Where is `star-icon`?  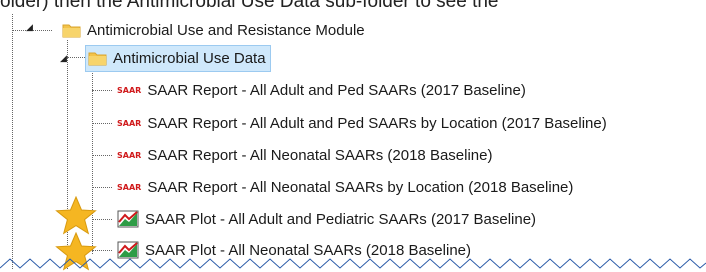
star-icon is located at coordinates (76, 215).